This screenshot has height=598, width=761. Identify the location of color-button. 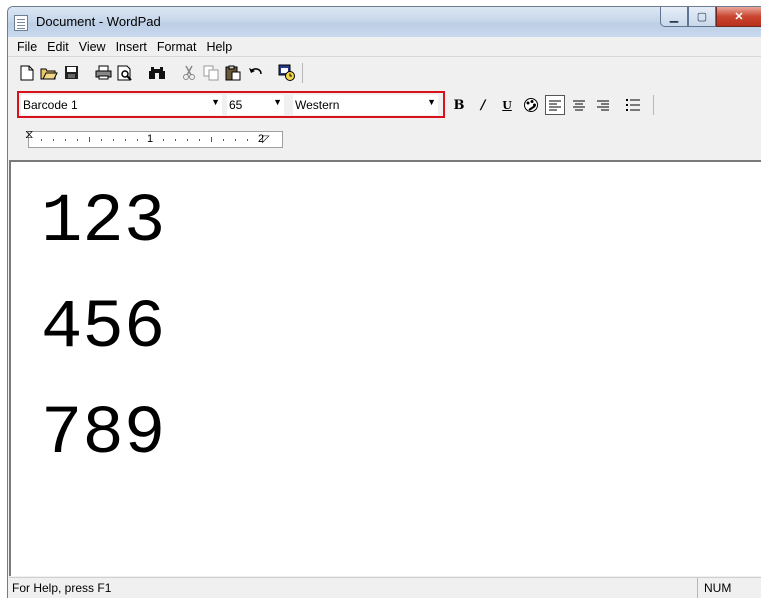
(531, 105).